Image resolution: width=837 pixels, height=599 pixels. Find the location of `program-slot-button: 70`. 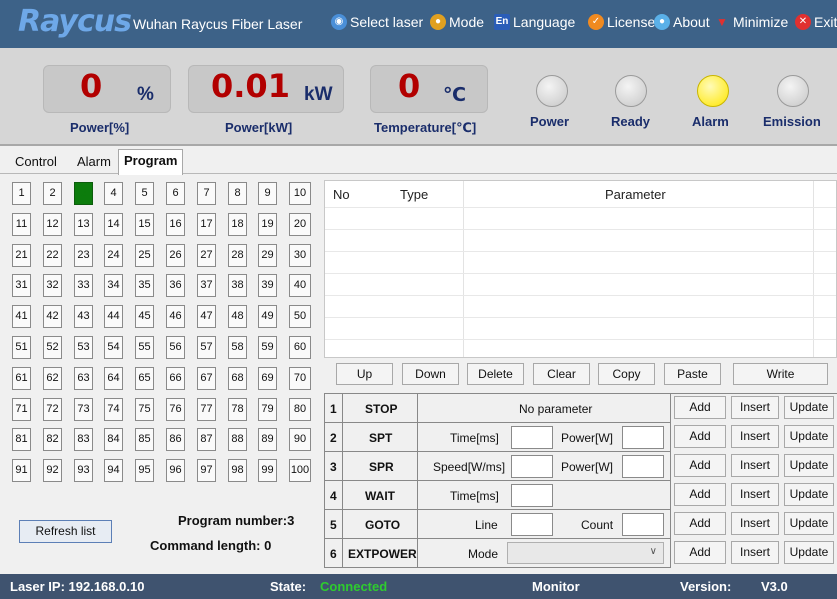

program-slot-button: 70 is located at coordinates (300, 378).